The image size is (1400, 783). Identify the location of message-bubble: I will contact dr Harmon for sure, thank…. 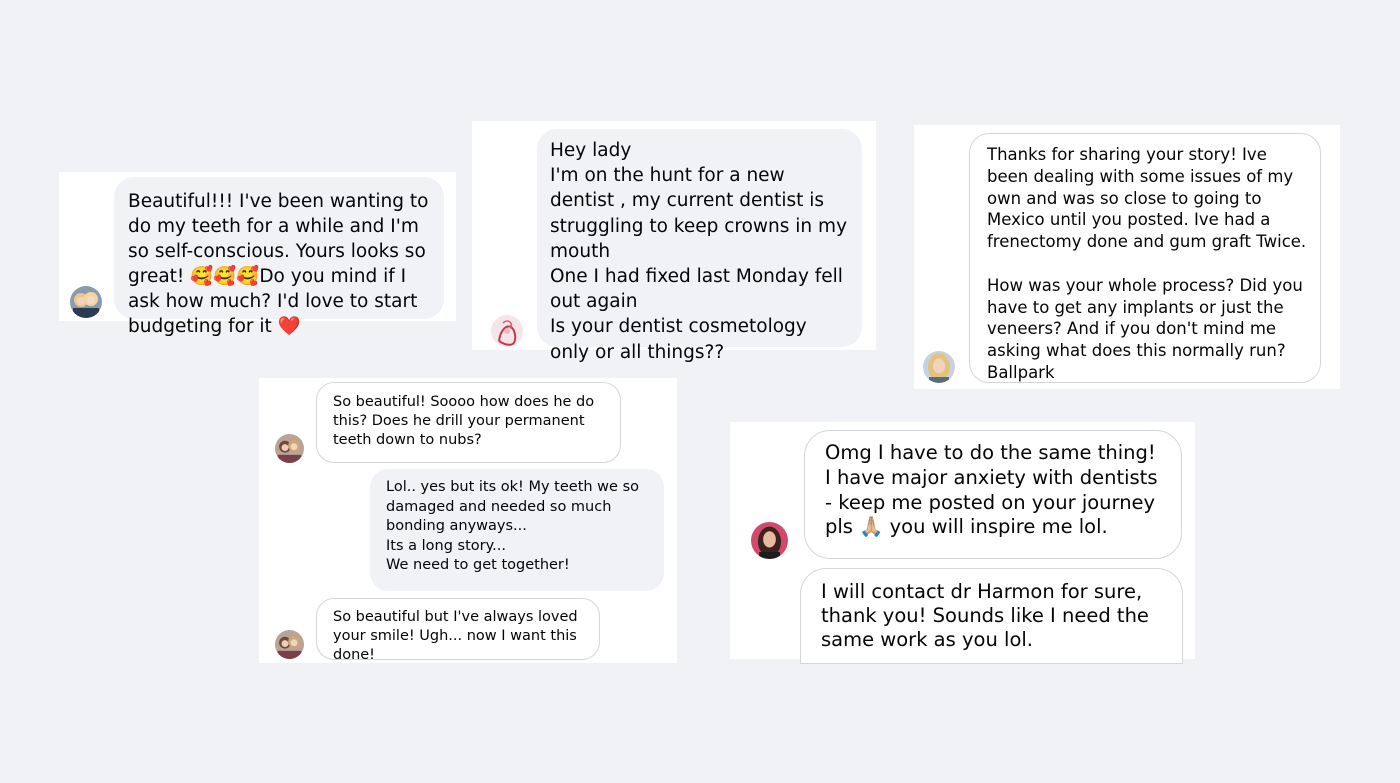
(991, 616).